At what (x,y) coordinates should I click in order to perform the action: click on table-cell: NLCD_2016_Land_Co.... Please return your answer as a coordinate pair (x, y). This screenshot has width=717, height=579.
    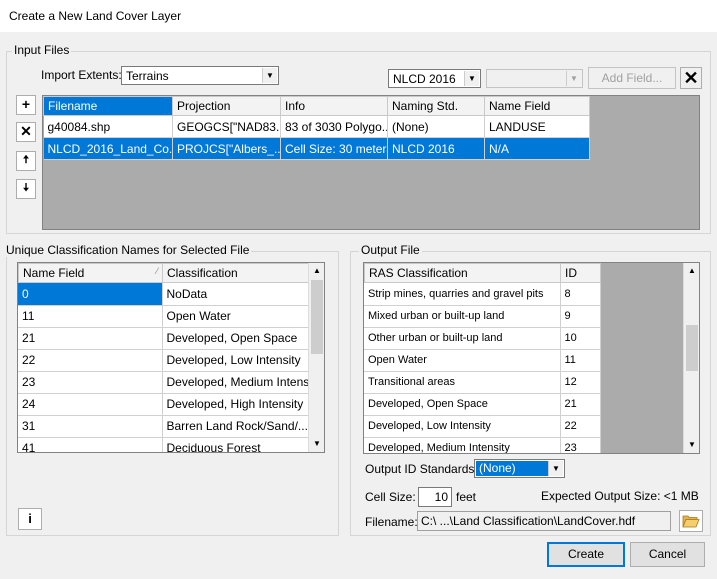
    Looking at the image, I should click on (108, 148).